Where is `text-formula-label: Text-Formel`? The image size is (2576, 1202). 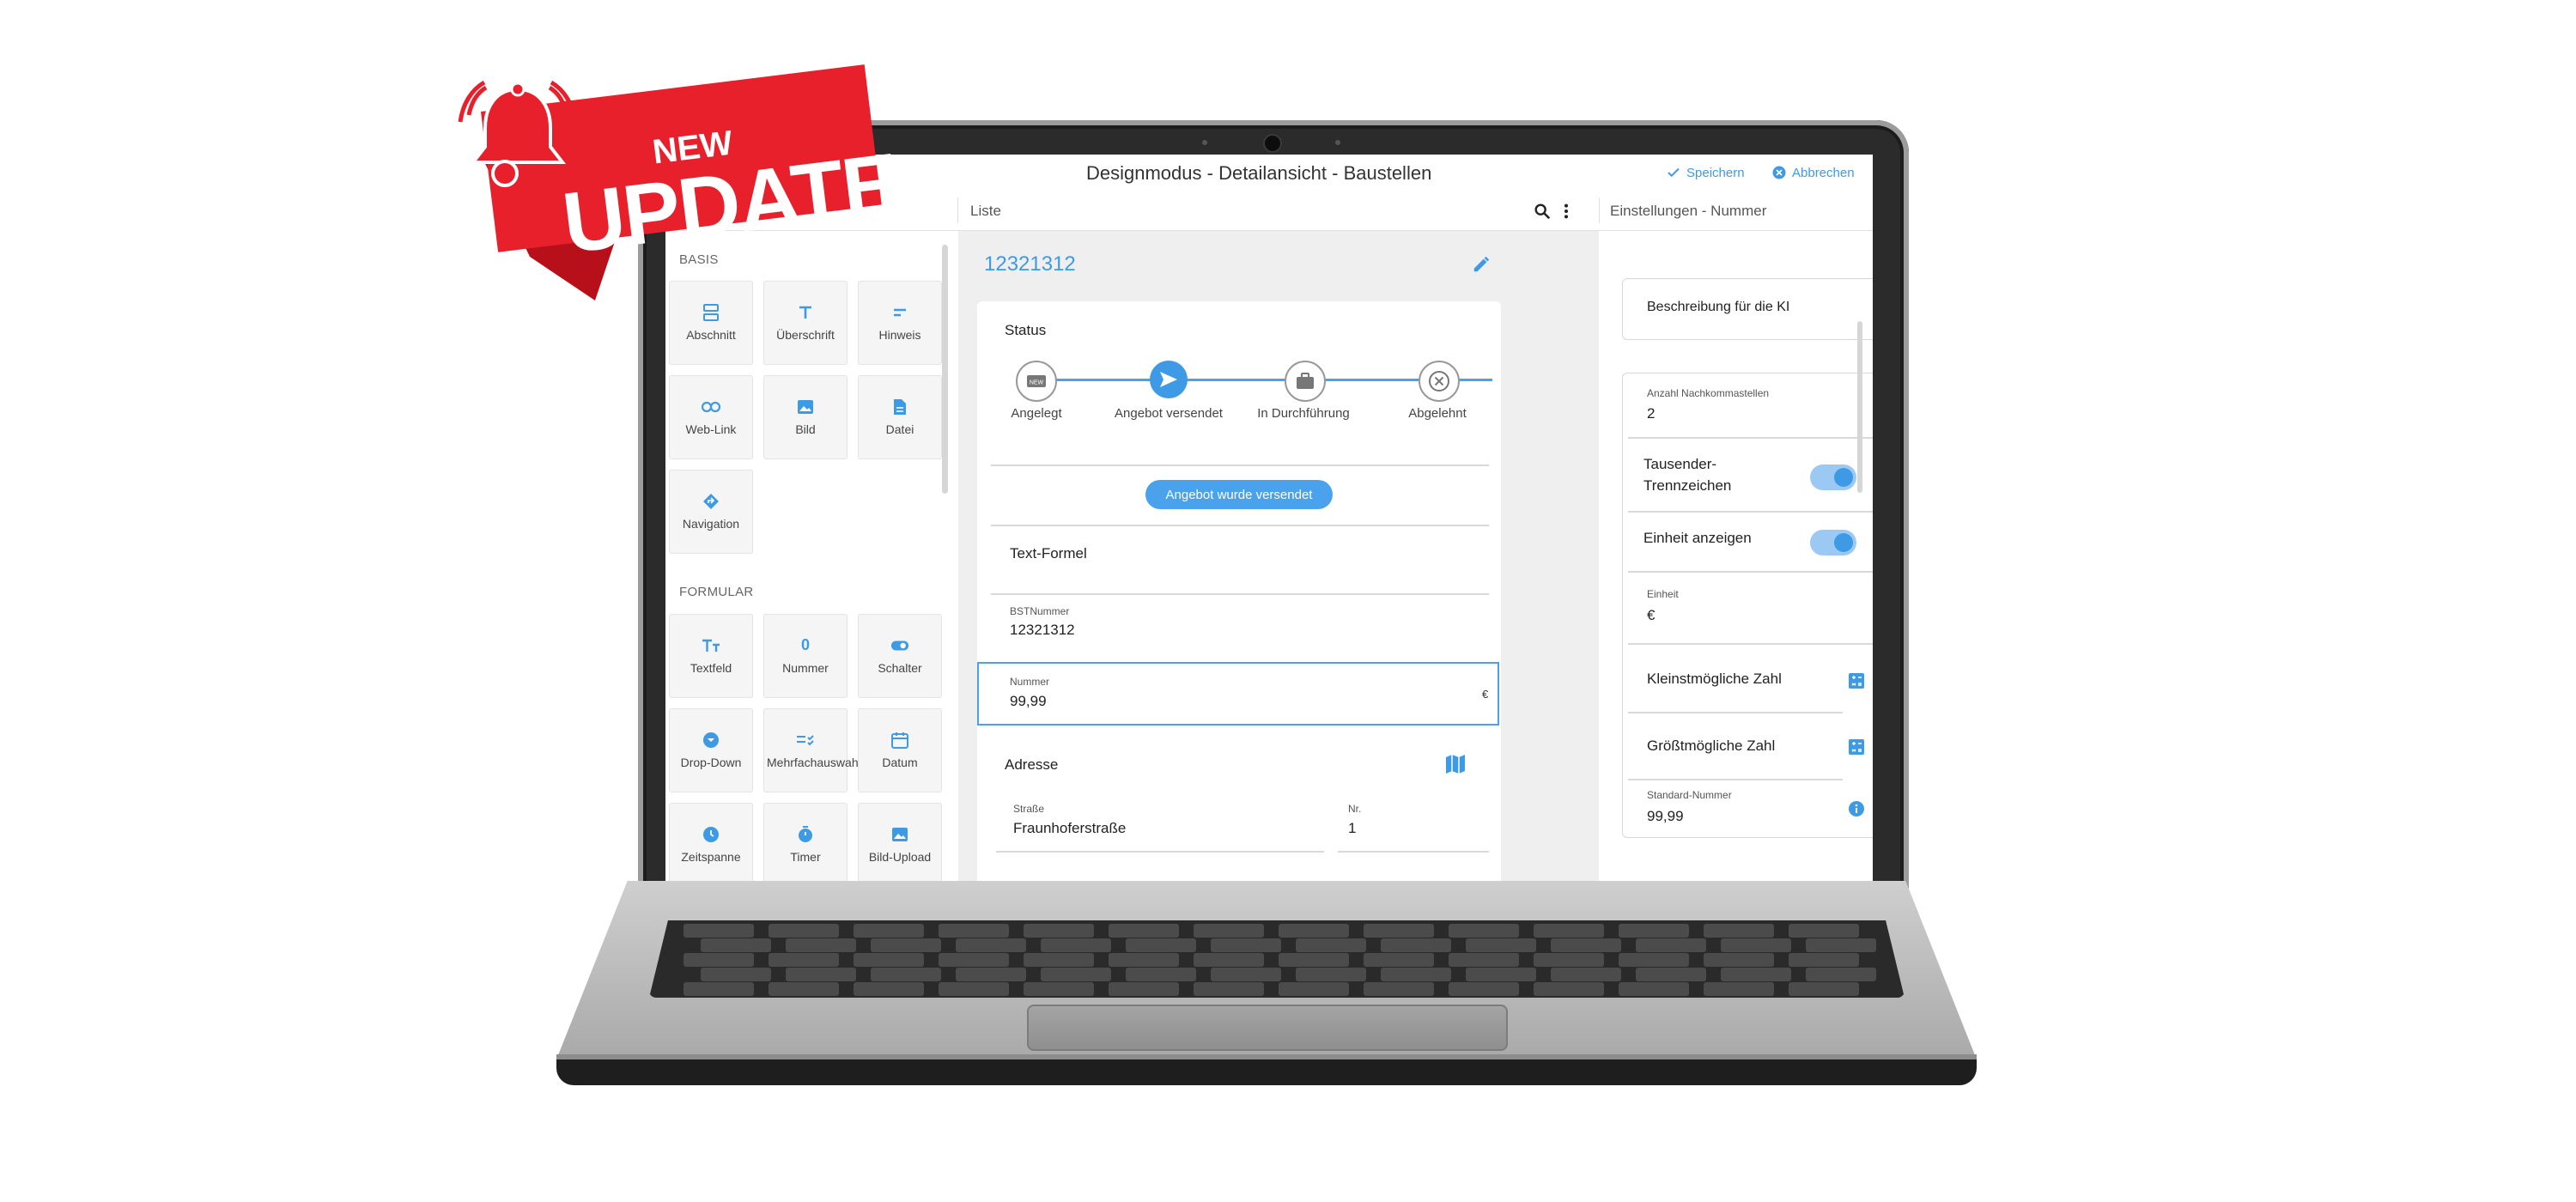 text-formula-label: Text-Formel is located at coordinates (1049, 553).